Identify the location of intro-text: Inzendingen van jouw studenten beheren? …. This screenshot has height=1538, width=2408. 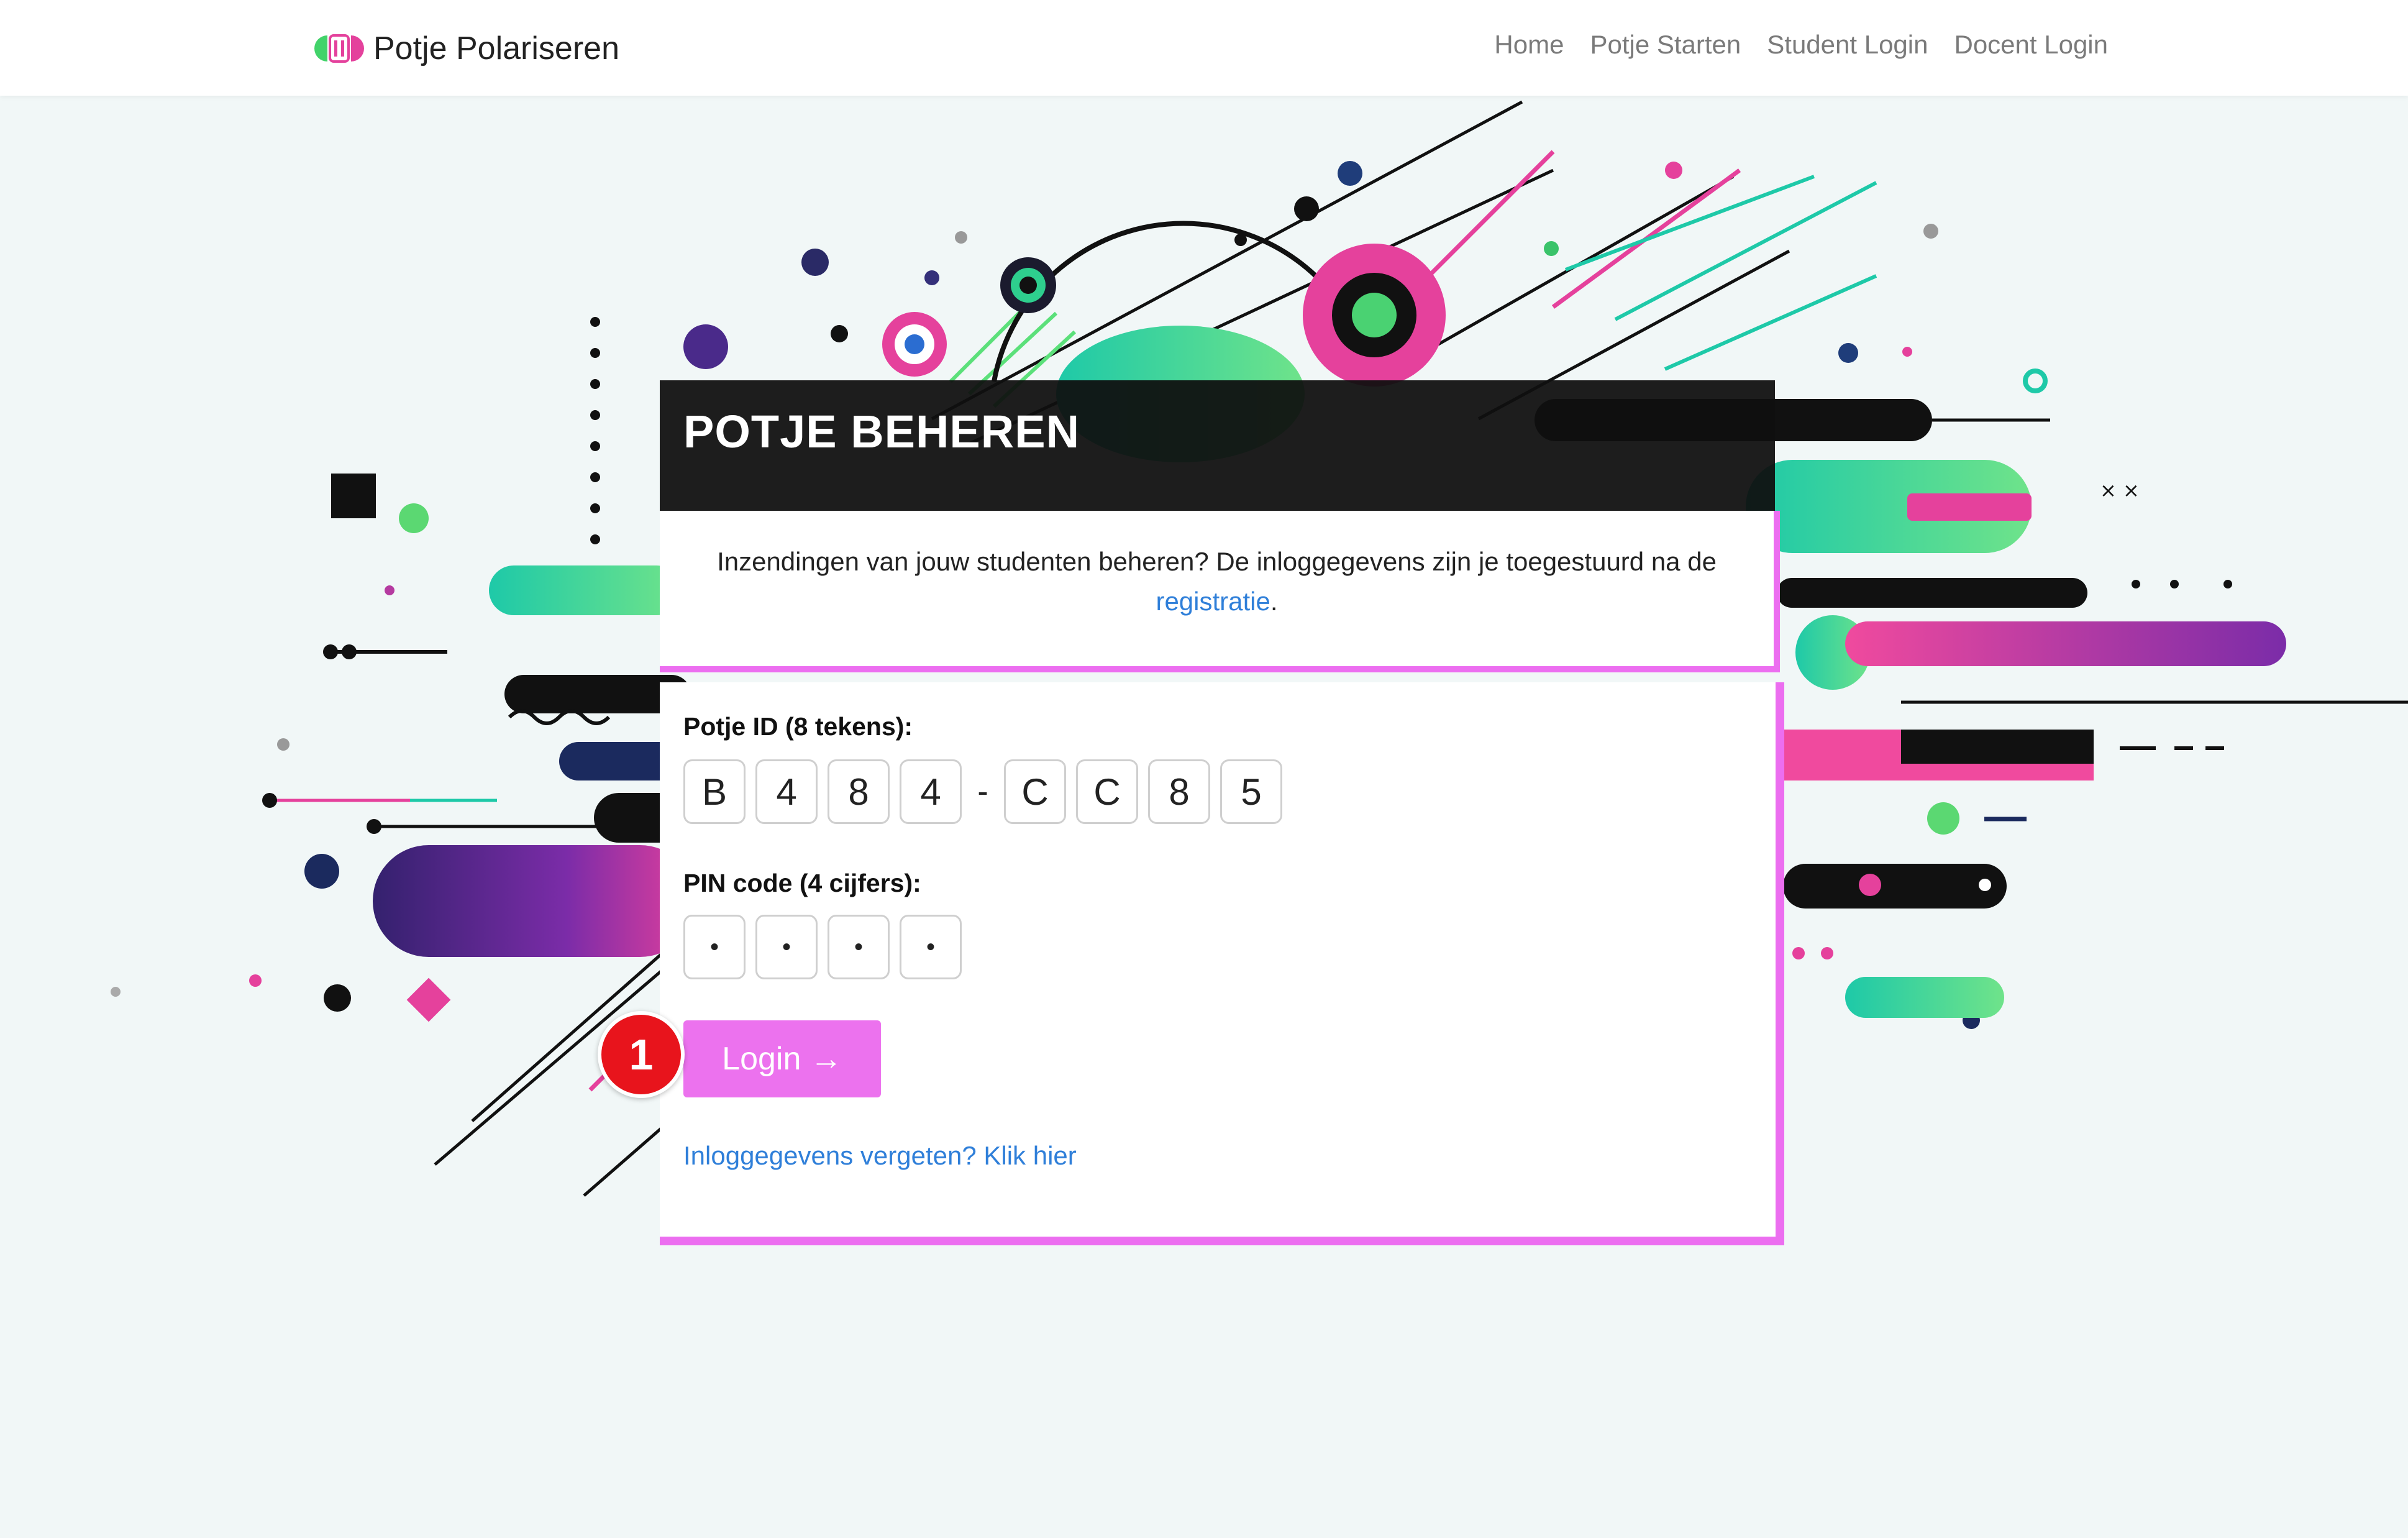
(1217, 561).